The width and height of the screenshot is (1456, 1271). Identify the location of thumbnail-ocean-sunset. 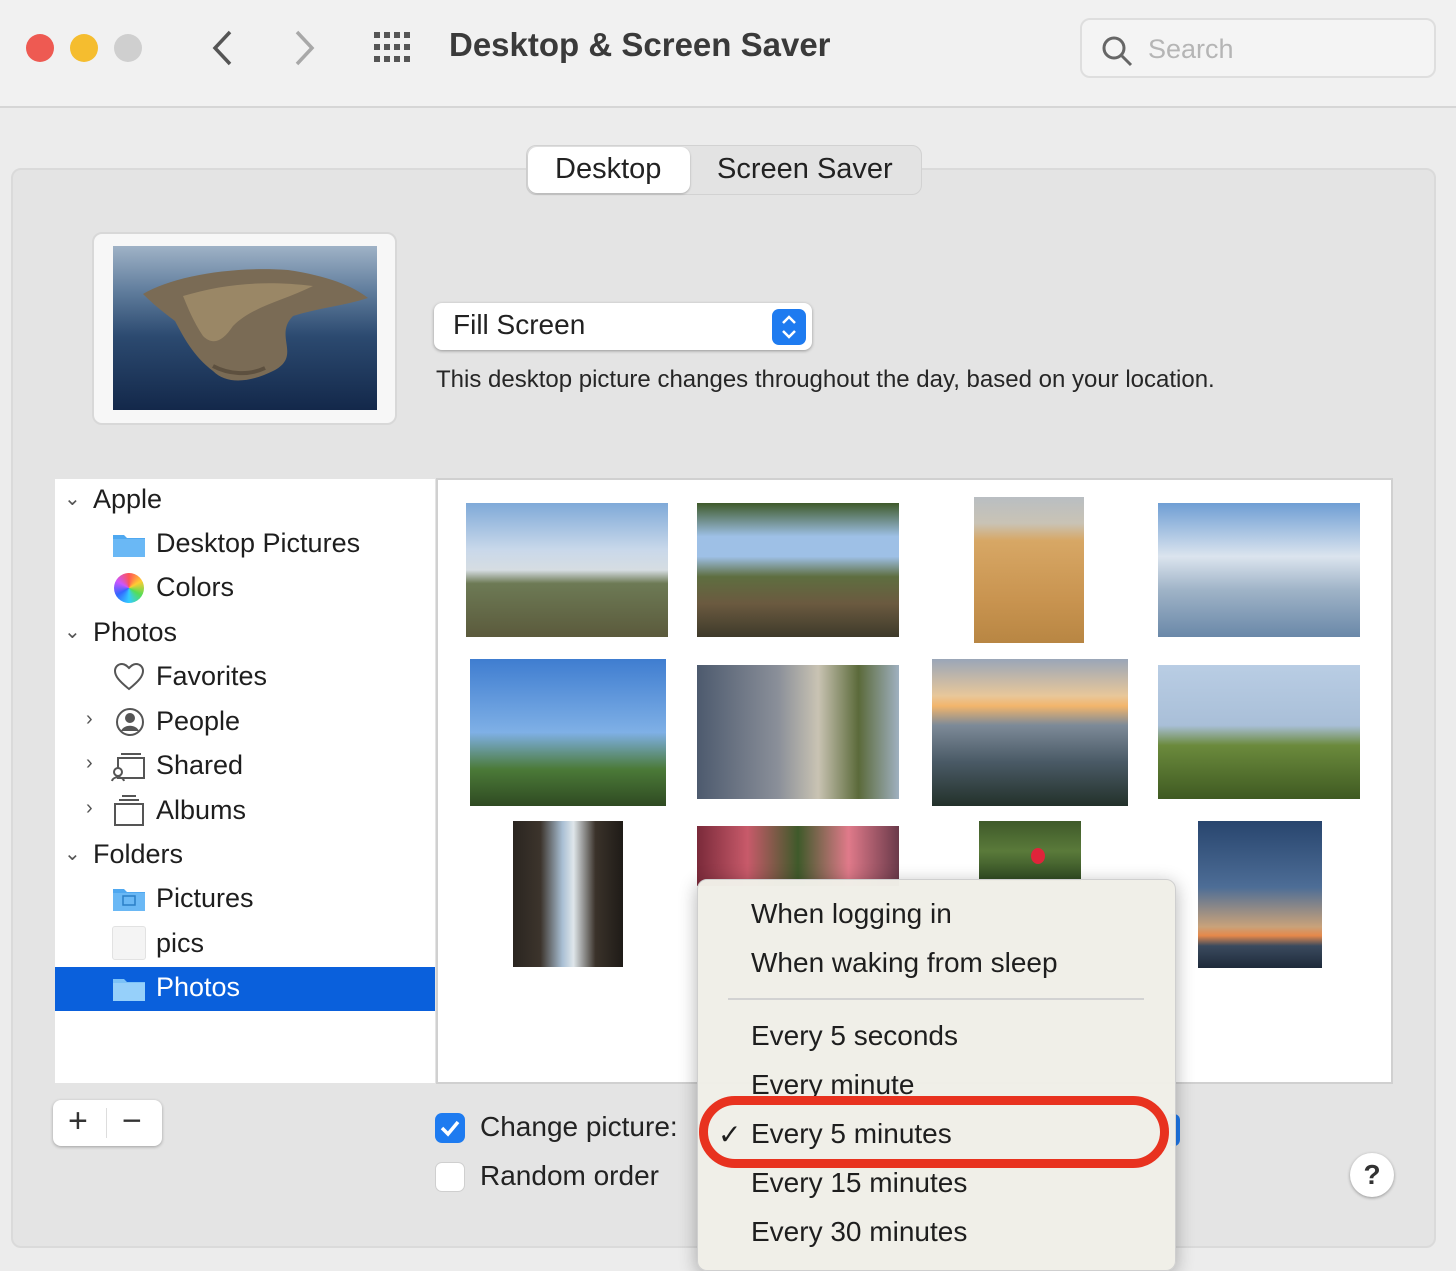
(1260, 894).